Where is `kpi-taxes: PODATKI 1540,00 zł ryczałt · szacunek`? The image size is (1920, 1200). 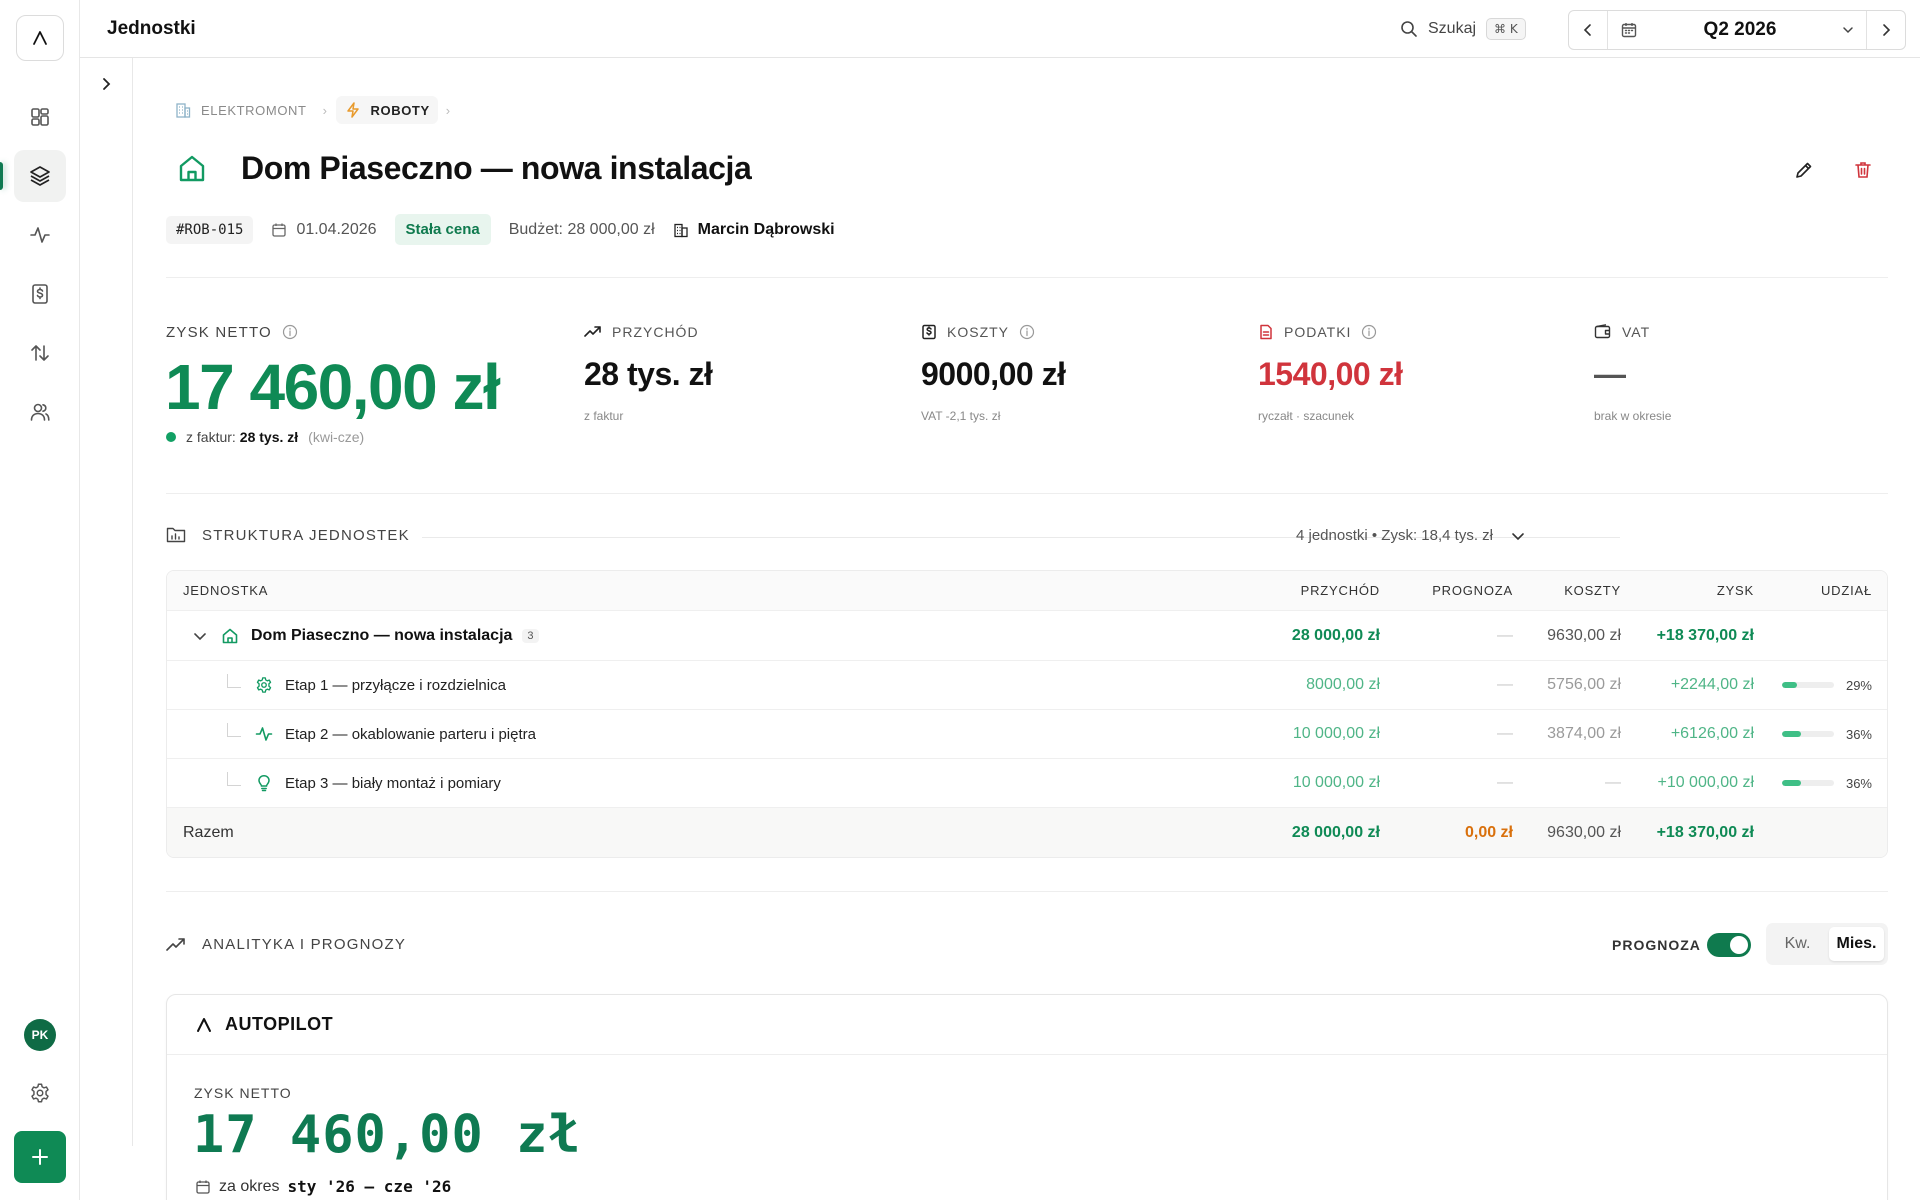
kpi-taxes: PODATKI 1540,00 zł ryczałt · szacunek is located at coordinates (1330, 372).